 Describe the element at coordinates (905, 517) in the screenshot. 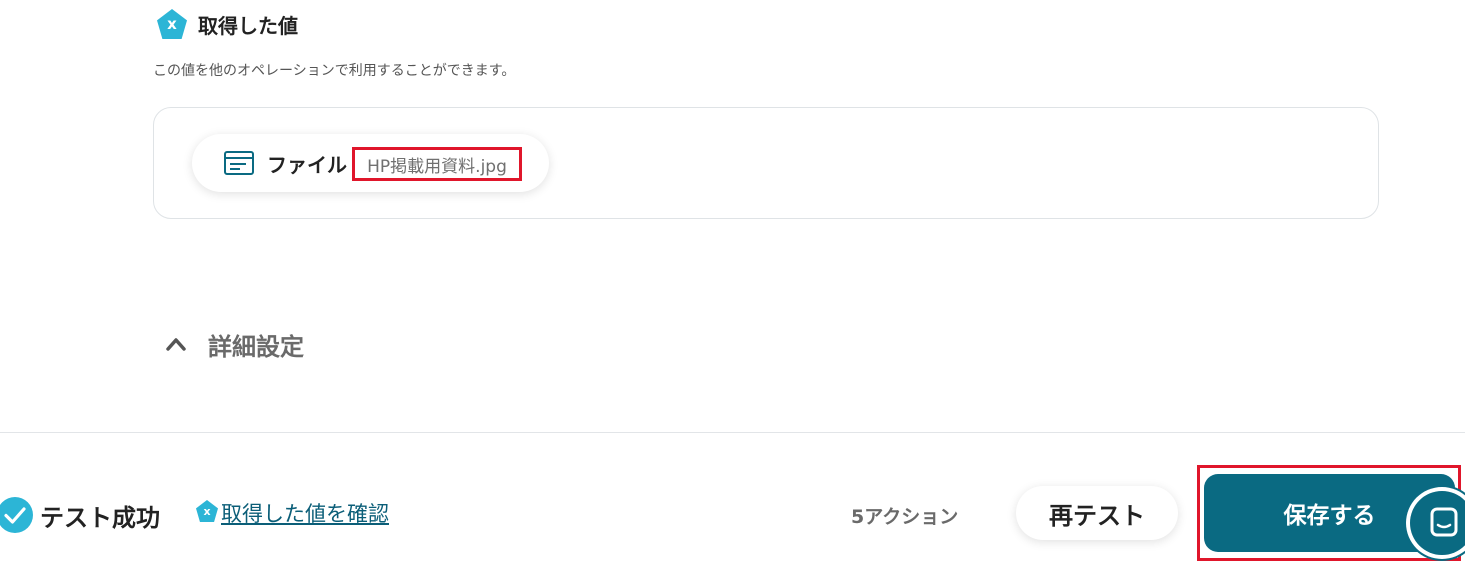

I see `action-count: 5アクション` at that location.